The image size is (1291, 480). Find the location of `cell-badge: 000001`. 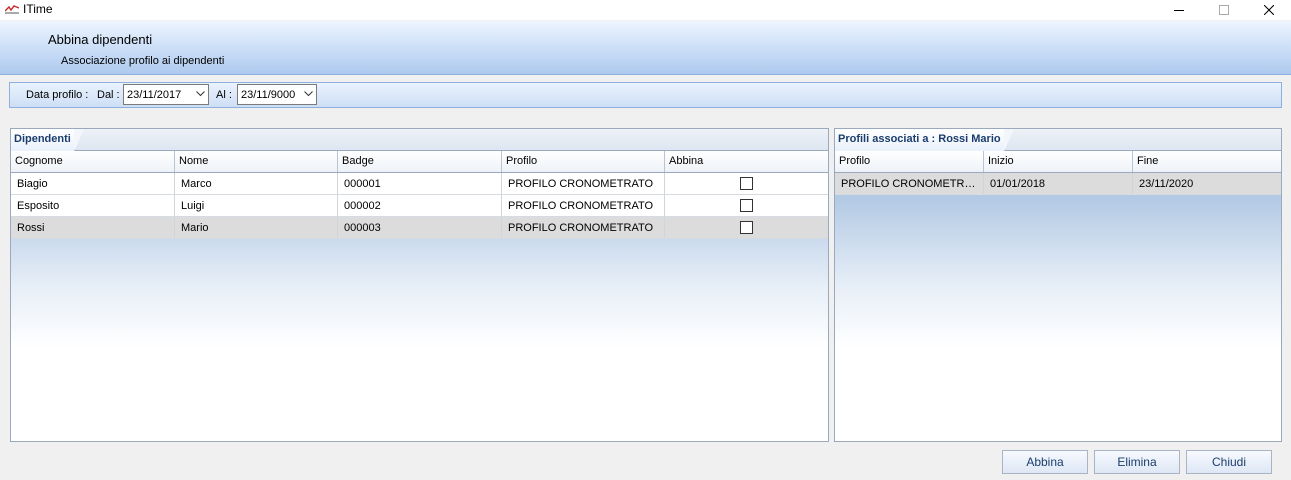

cell-badge: 000001 is located at coordinates (420, 183).